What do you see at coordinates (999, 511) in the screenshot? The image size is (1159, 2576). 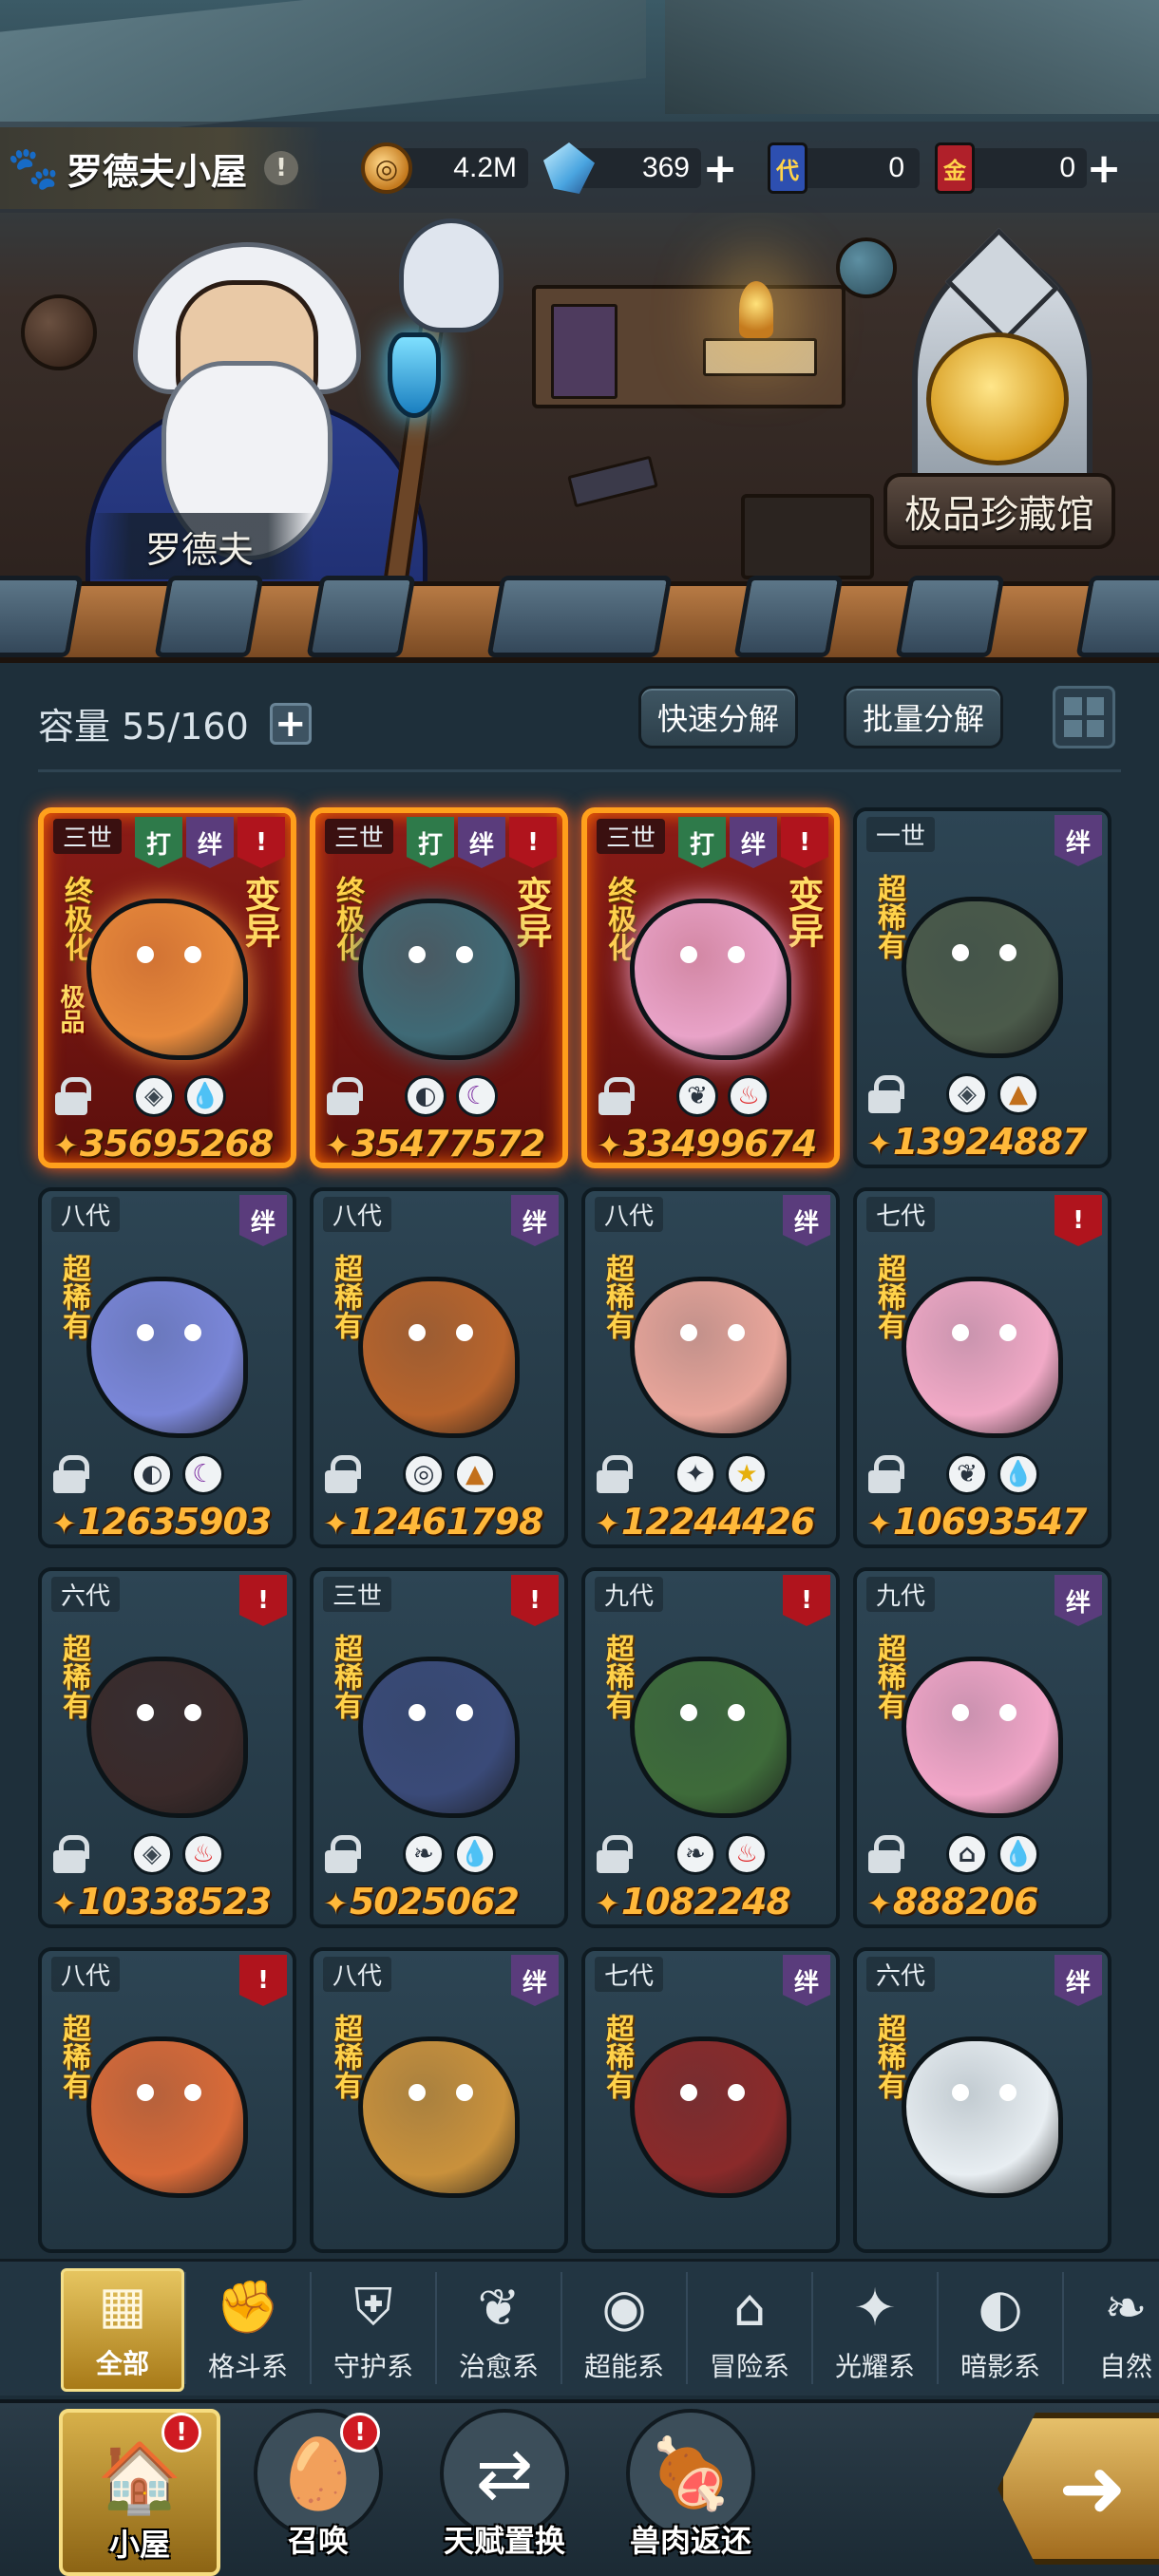 I see `collection-museum-button: 极品珍藏馆` at bounding box center [999, 511].